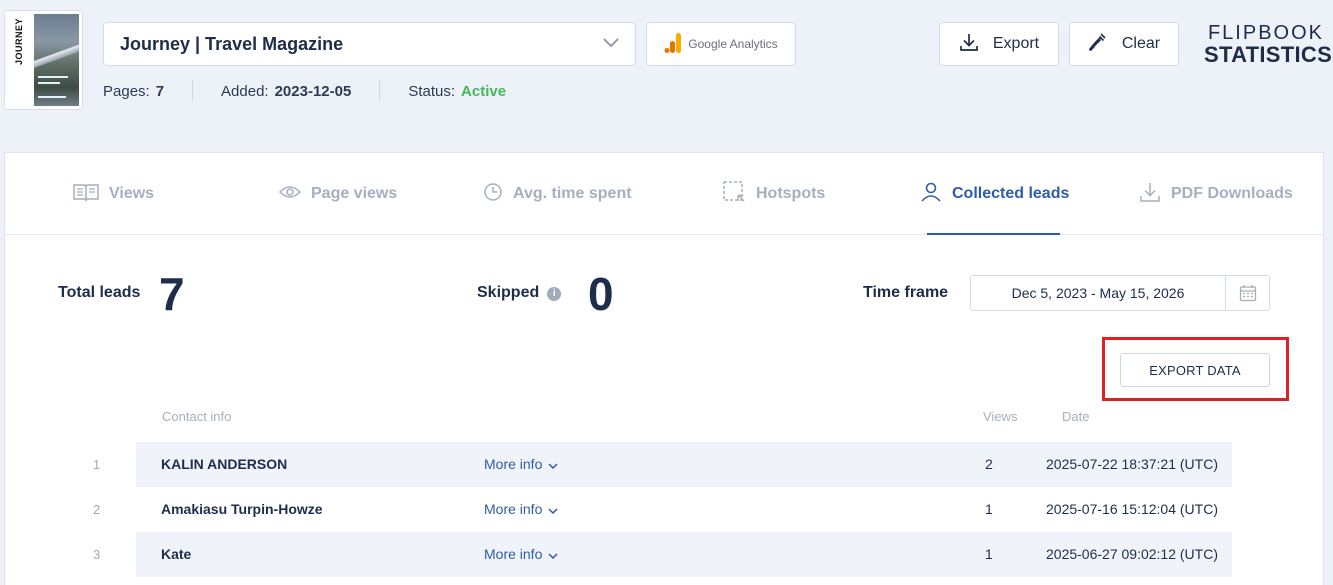 This screenshot has width=1333, height=585. I want to click on column-header-views: Views, so click(1000, 416).